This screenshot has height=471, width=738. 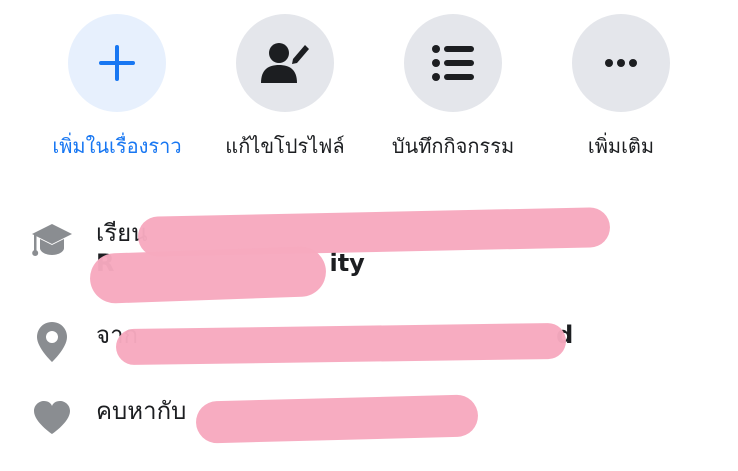 What do you see at coordinates (621, 146) in the screenshot?
I see `more-label: เพิ่มเติม` at bounding box center [621, 146].